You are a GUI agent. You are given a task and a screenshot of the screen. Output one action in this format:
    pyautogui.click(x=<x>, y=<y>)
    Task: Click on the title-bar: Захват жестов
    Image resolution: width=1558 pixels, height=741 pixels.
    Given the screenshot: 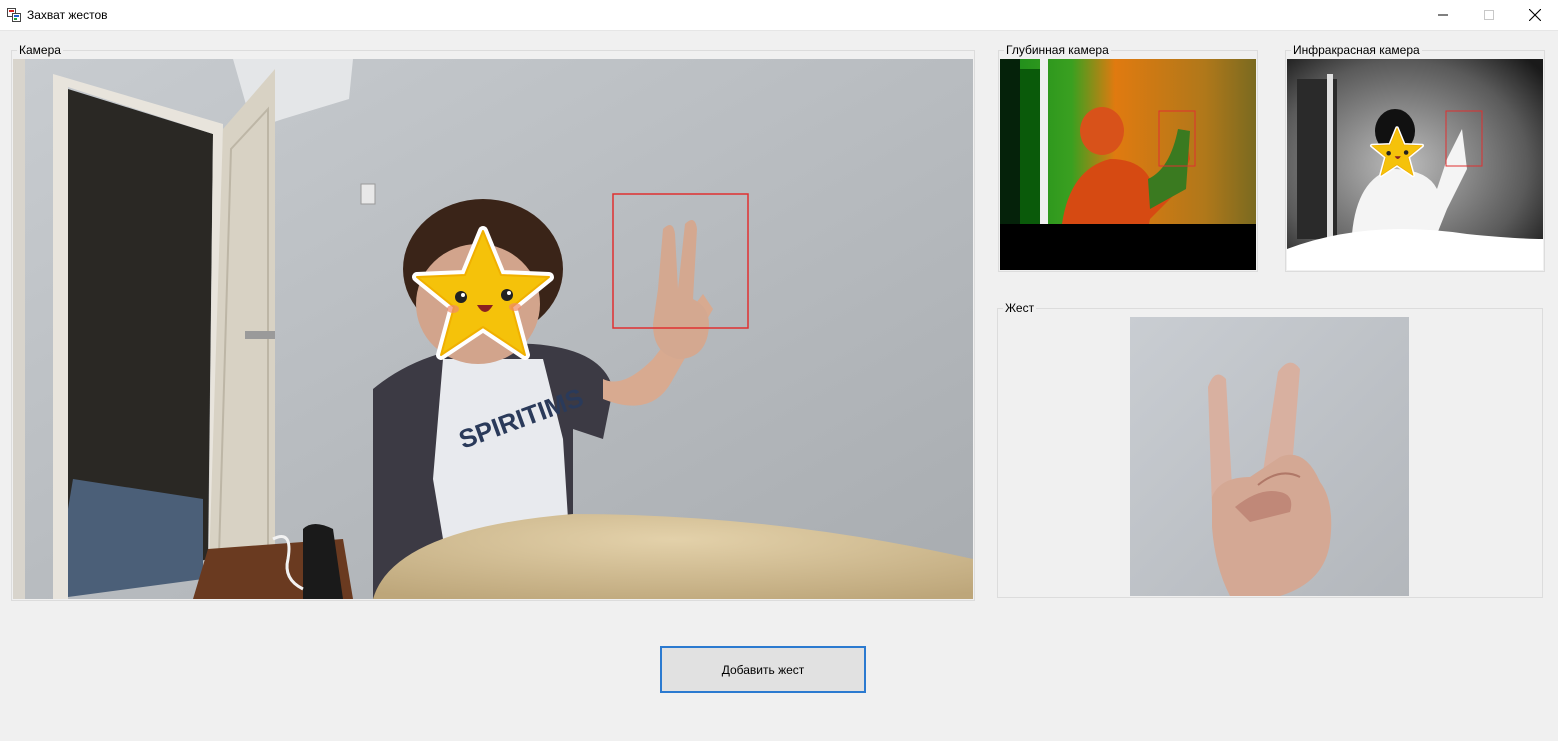 What is the action you would take?
    pyautogui.click(x=779, y=15)
    